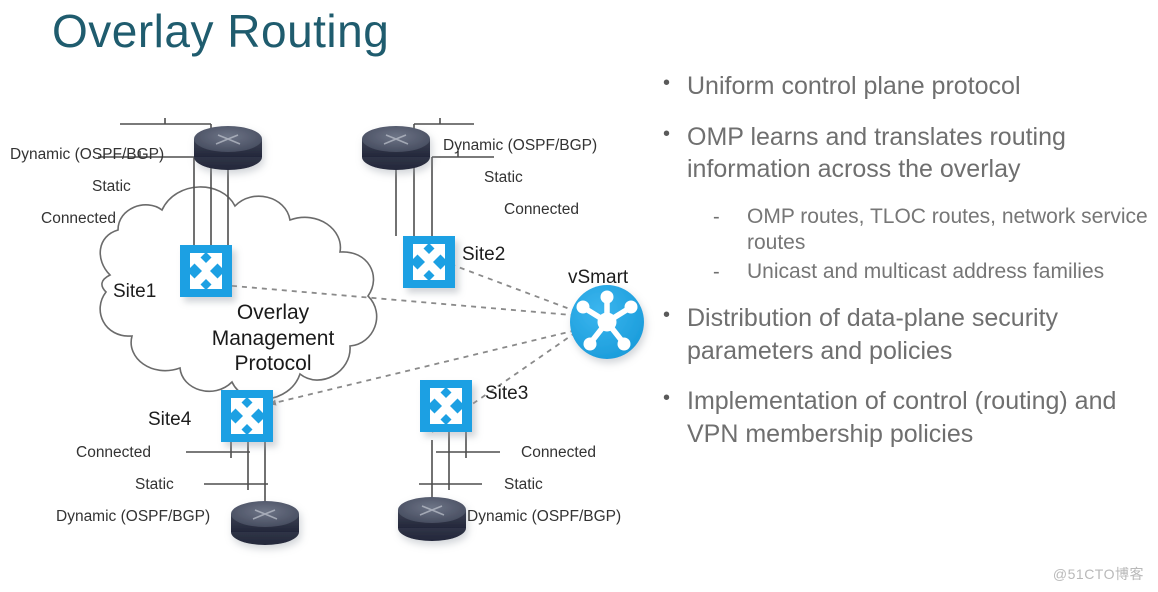 The image size is (1158, 592). I want to click on cloud-text-line-3: Protocol, so click(273, 364).